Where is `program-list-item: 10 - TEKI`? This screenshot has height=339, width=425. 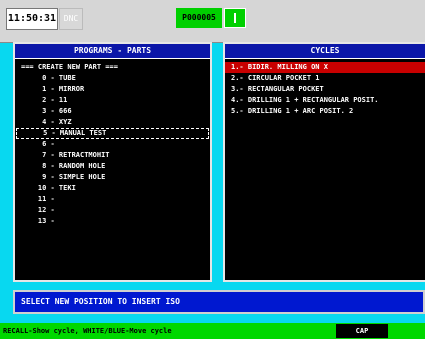
program-list-item: 10 - TEKI is located at coordinates (112, 188).